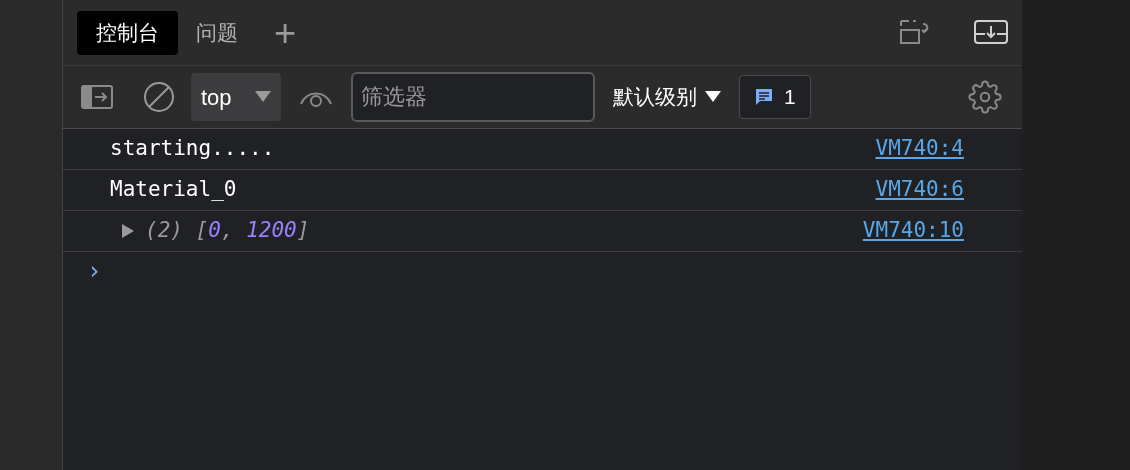 Image resolution: width=1130 pixels, height=470 pixels. I want to click on settings-icon, so click(985, 97).